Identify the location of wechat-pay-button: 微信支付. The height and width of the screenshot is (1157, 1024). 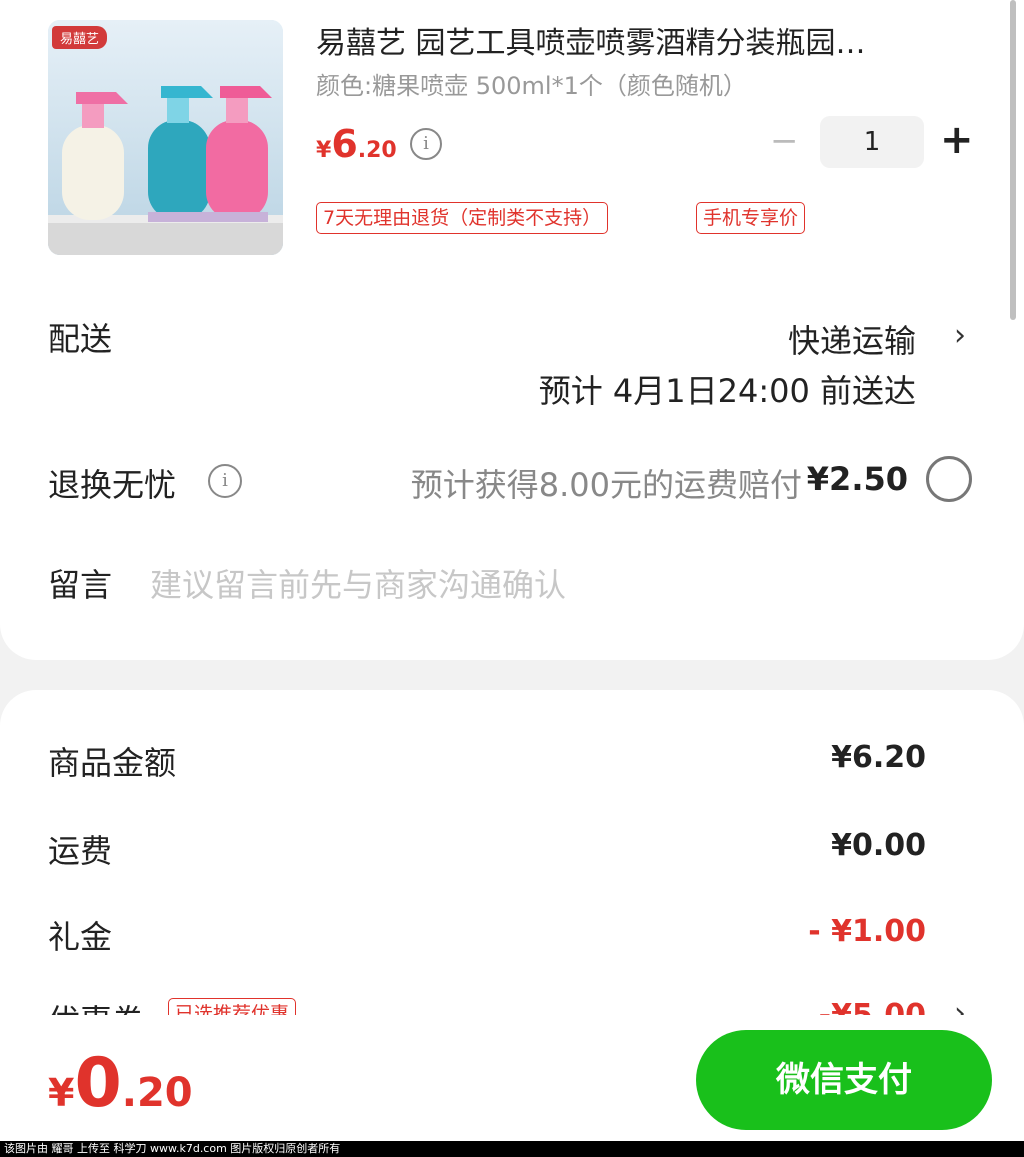
(844, 1080).